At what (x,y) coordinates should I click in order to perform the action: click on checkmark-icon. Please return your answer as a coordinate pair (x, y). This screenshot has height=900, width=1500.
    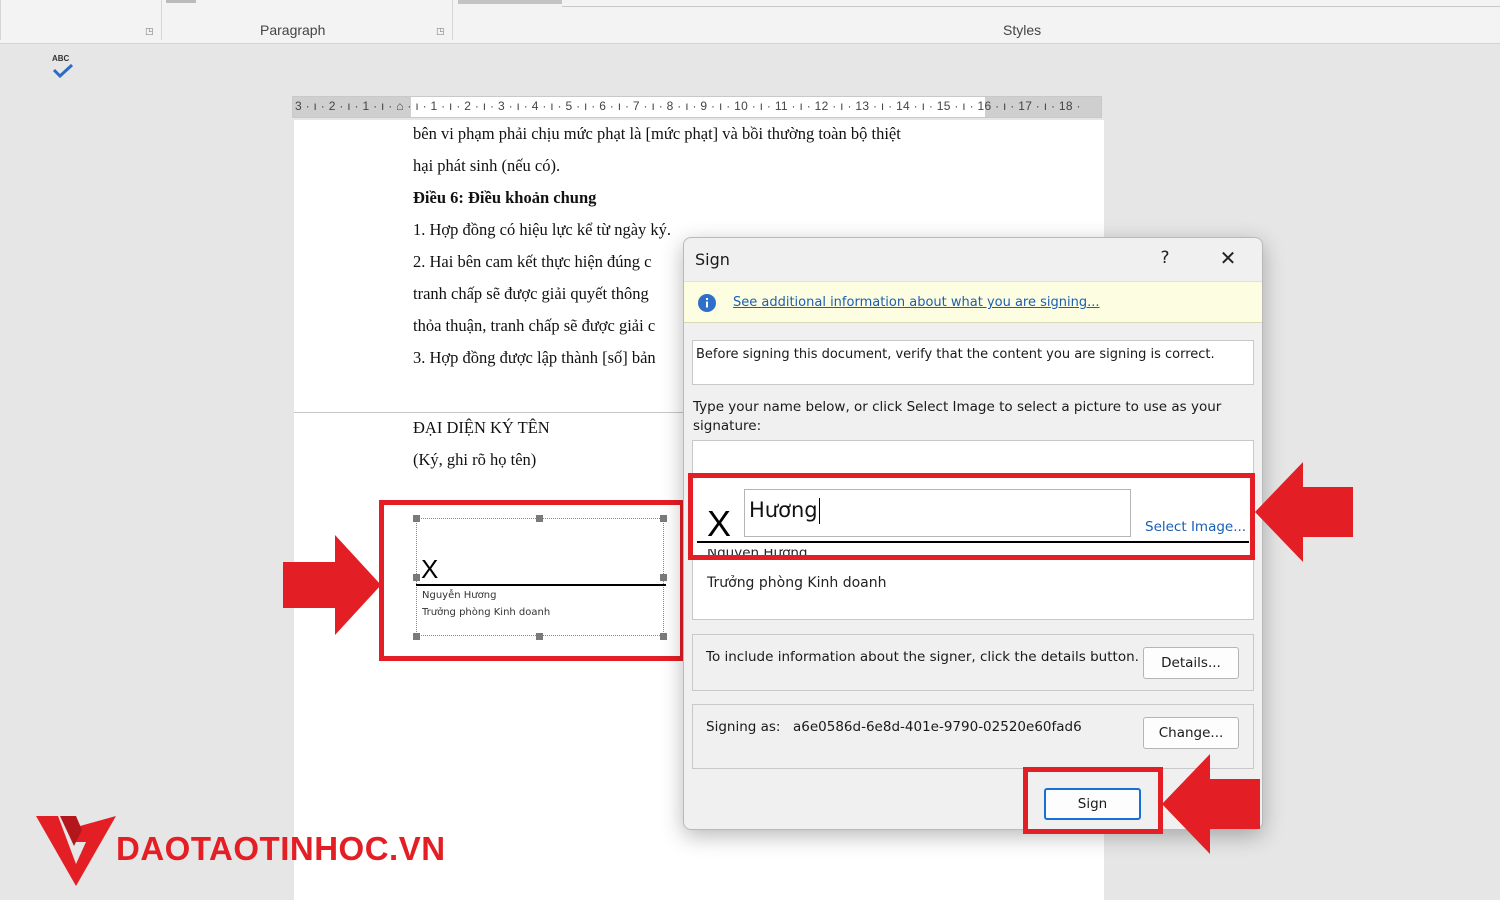
    Looking at the image, I should click on (63, 71).